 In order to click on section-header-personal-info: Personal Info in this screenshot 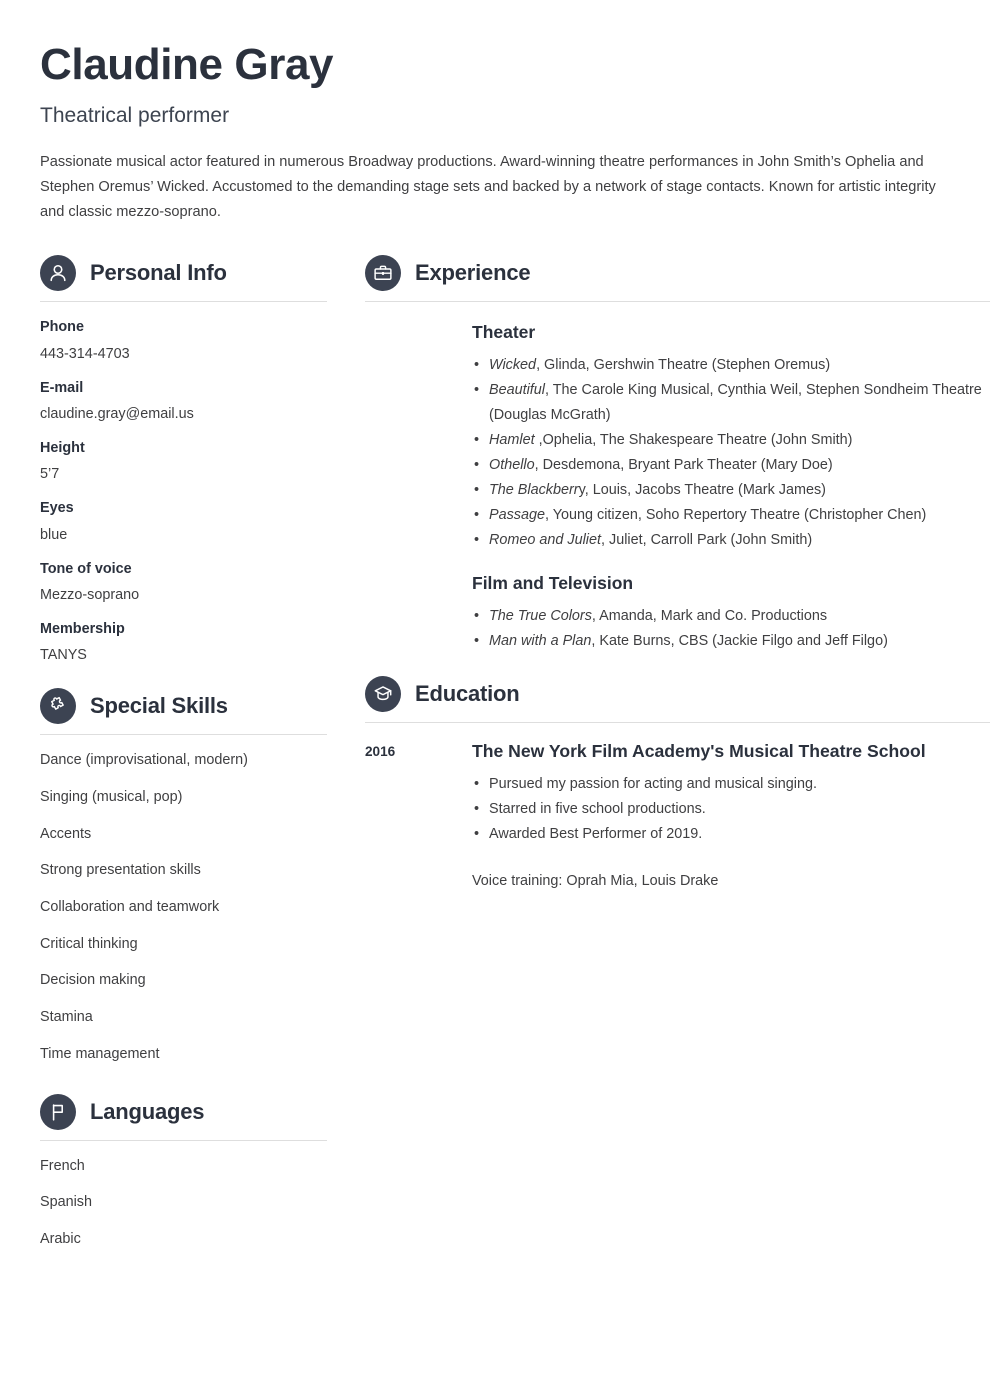, I will do `click(183, 278)`.